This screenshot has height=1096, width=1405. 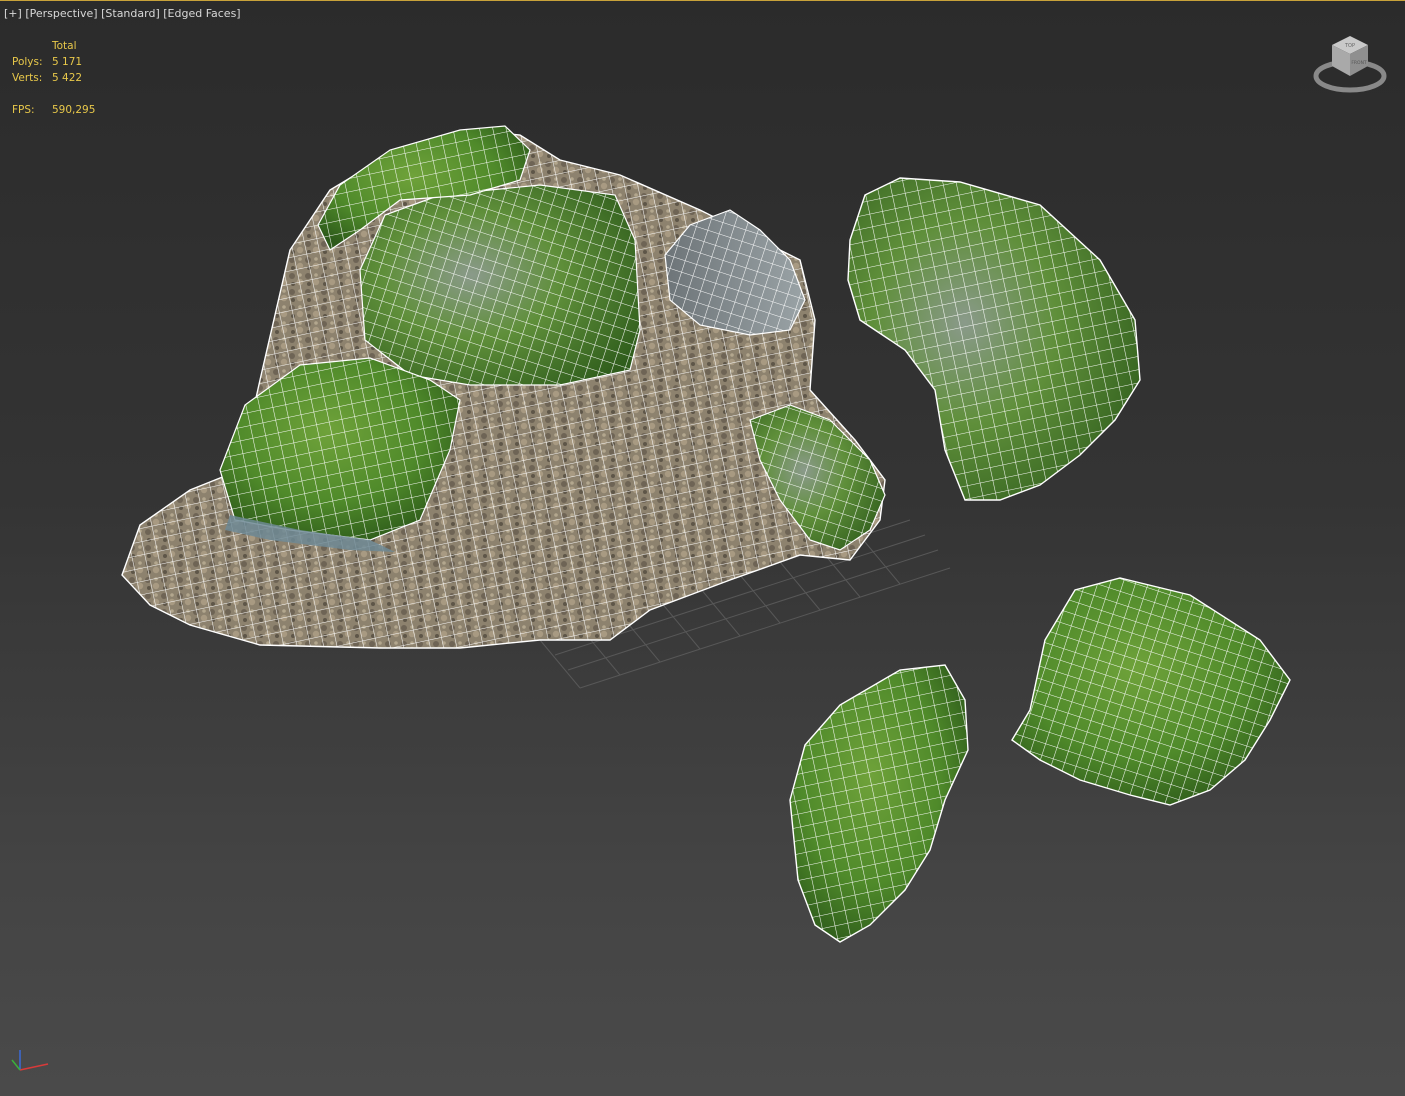 I want to click on viewcube-top-label: TOP, so click(x=1349, y=46).